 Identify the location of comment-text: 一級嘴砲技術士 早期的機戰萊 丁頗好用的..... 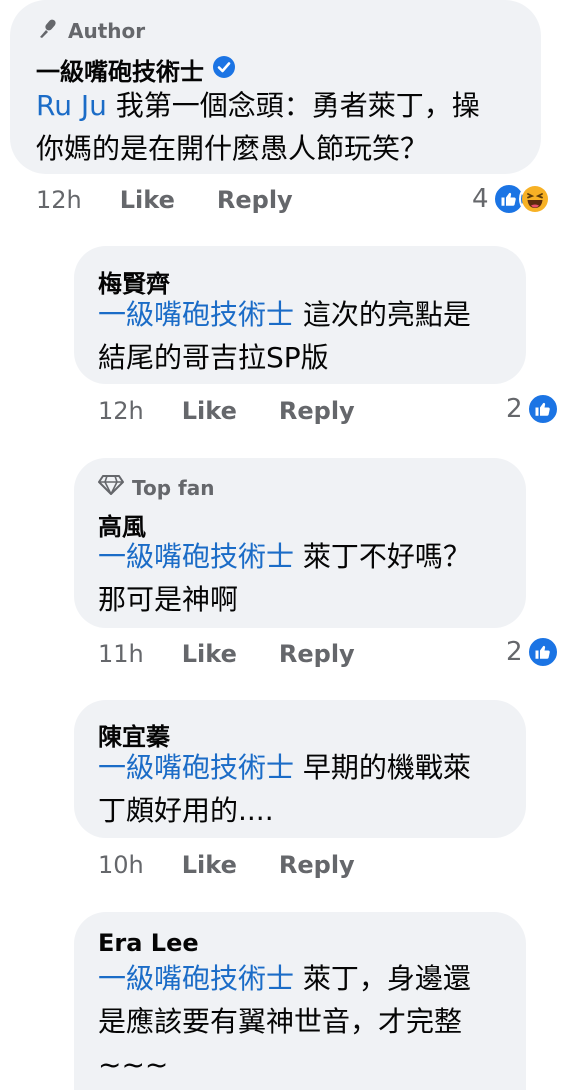
(284, 789).